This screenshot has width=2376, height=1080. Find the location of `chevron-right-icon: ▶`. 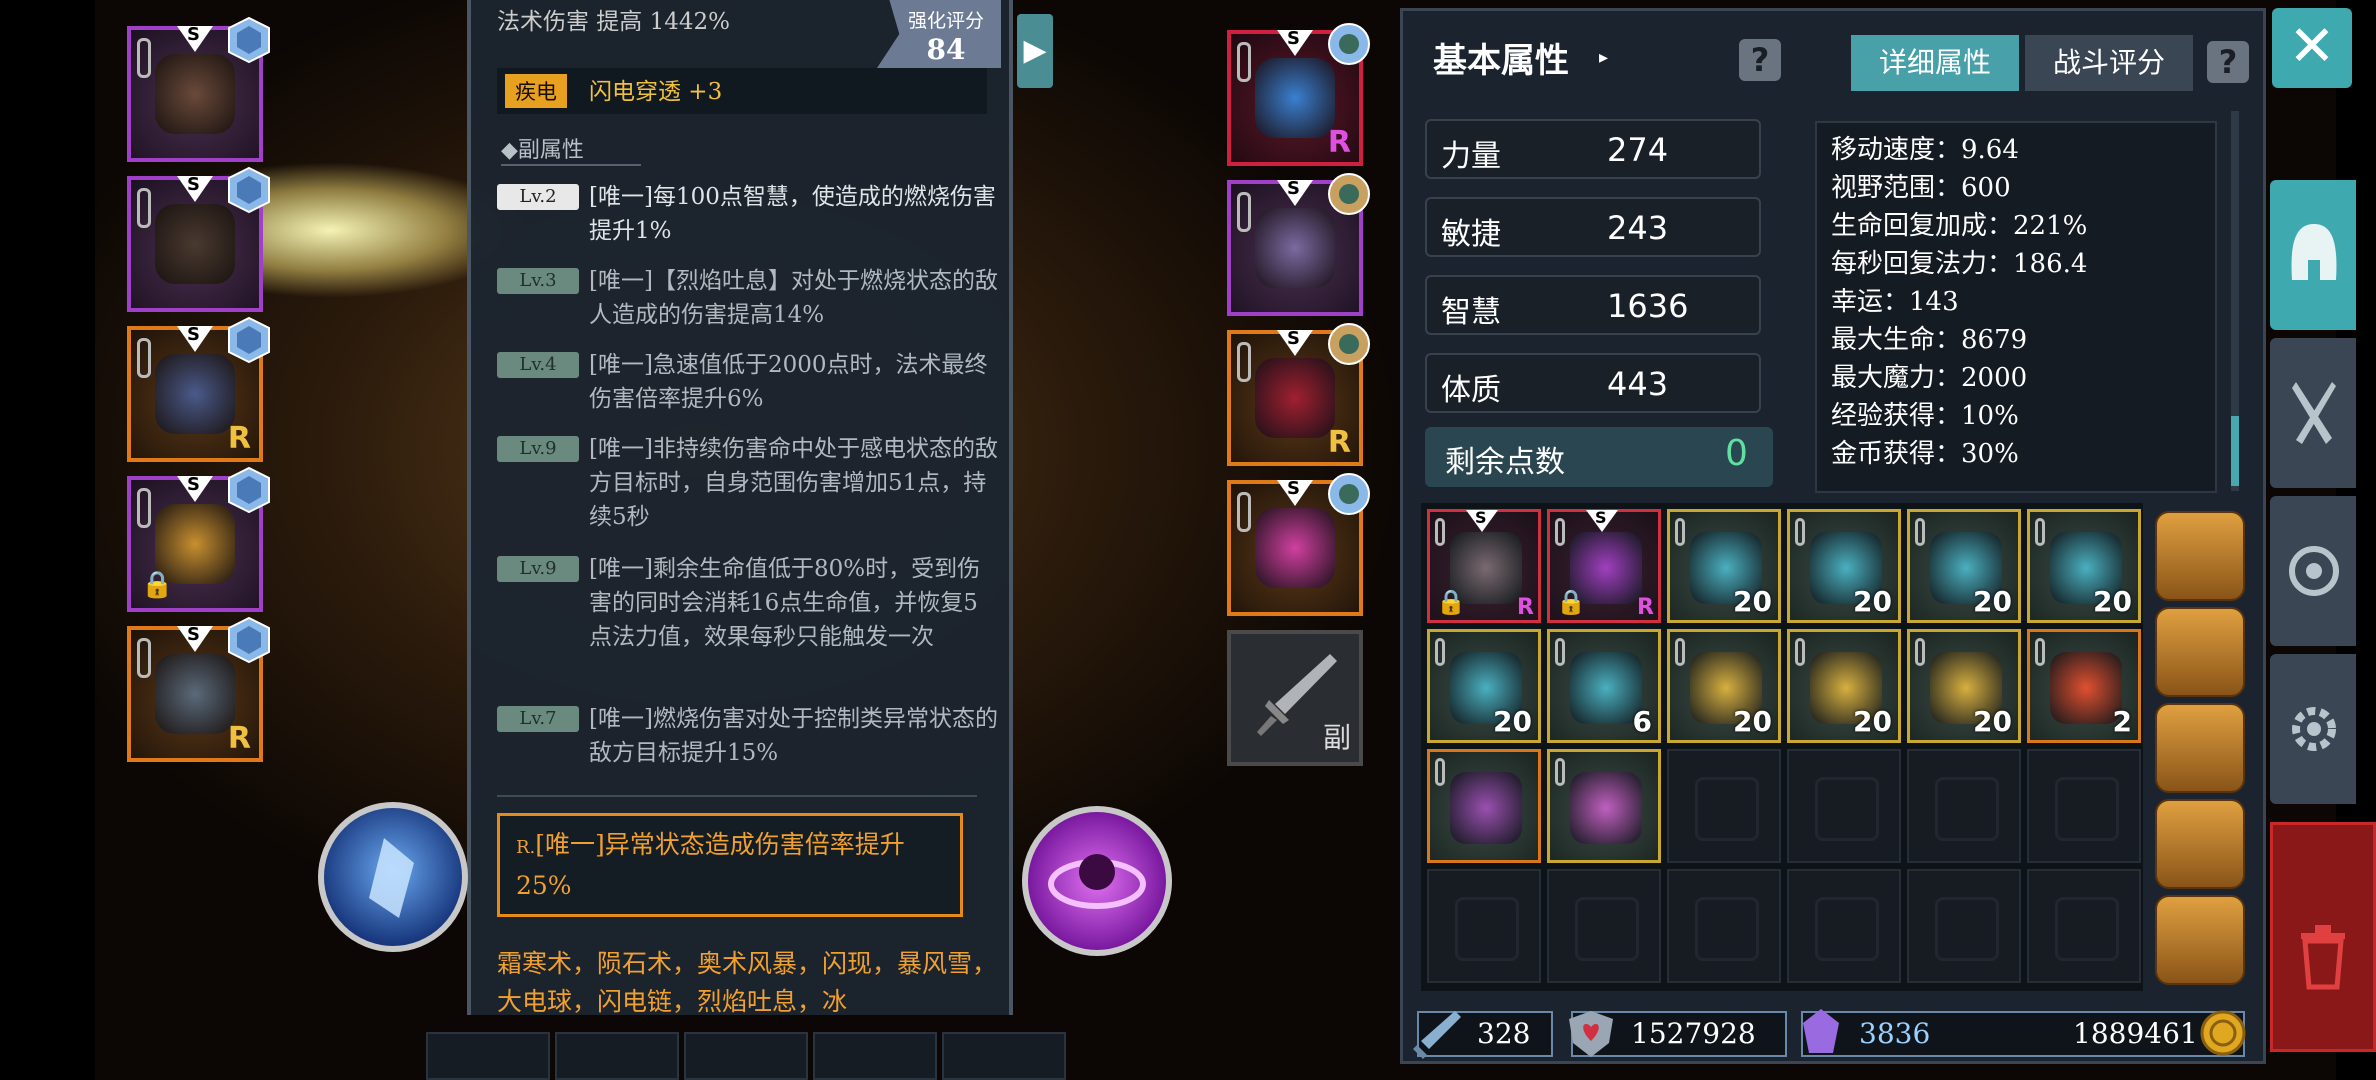

chevron-right-icon: ▶ is located at coordinates (1035, 50).